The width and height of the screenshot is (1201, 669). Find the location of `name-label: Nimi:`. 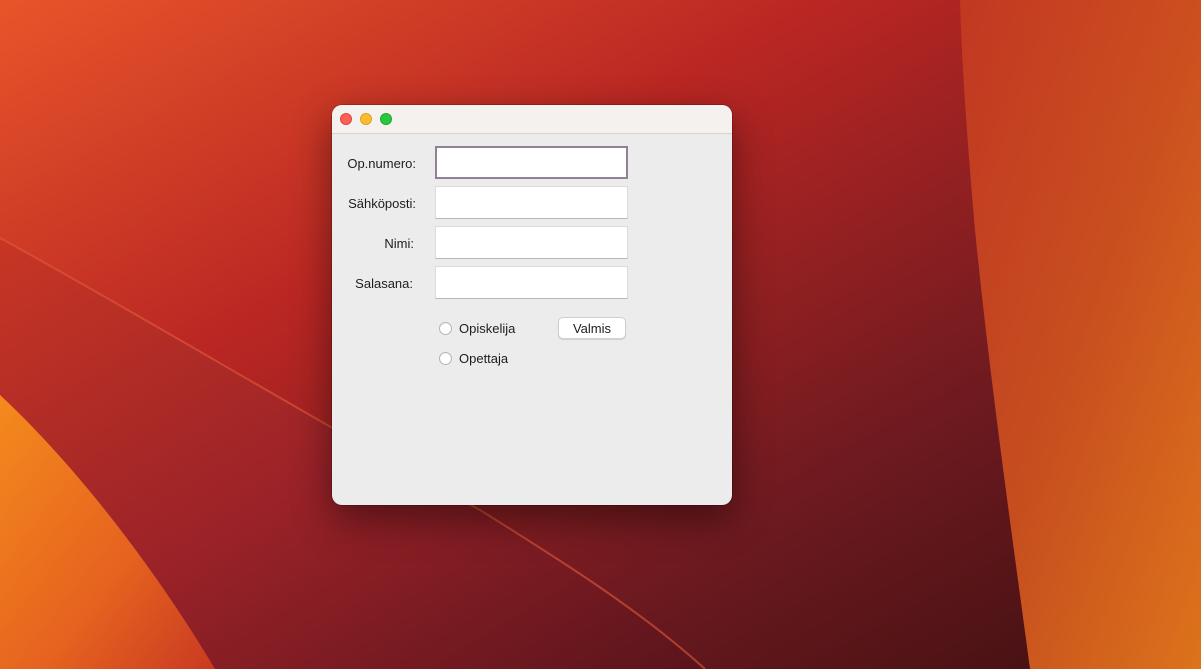

name-label: Nimi: is located at coordinates (399, 243).